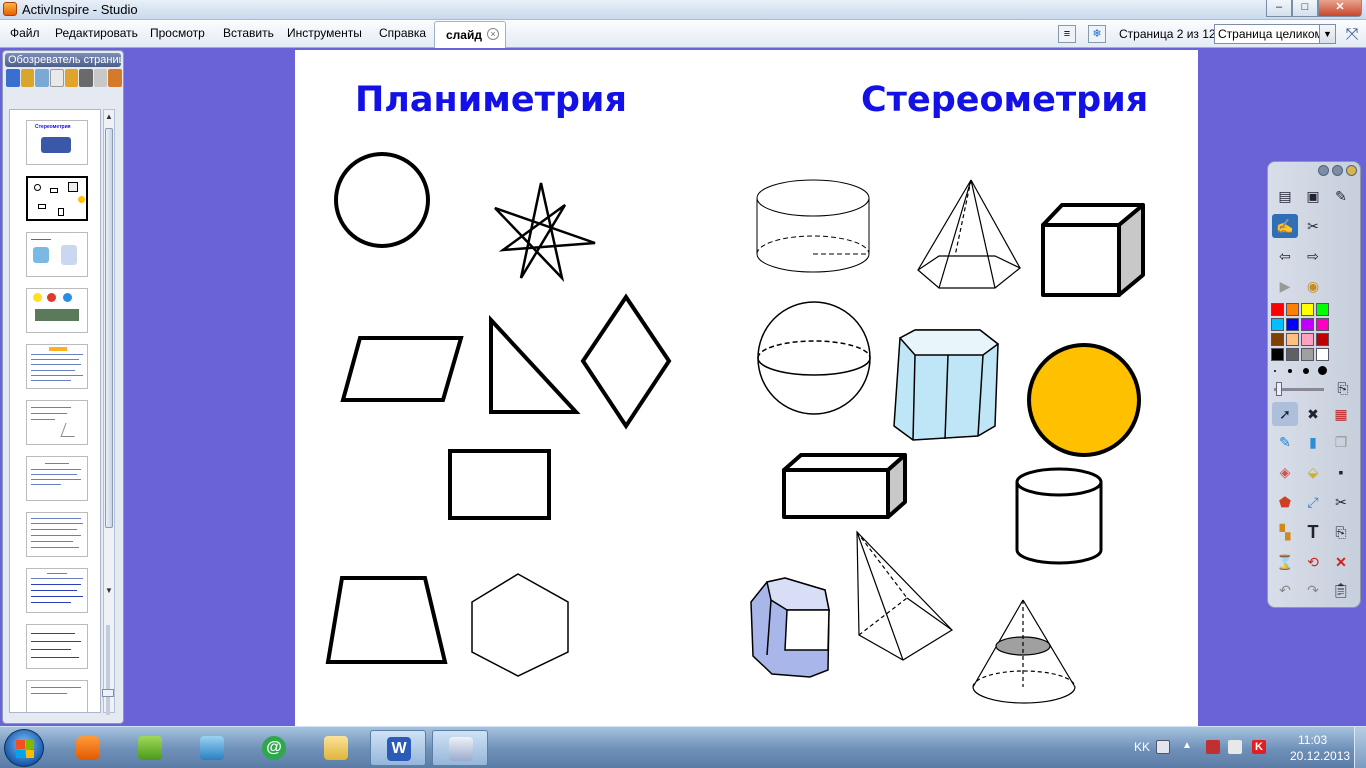 The width and height of the screenshot is (1366, 768). I want to click on width-slider, so click(1299, 389).